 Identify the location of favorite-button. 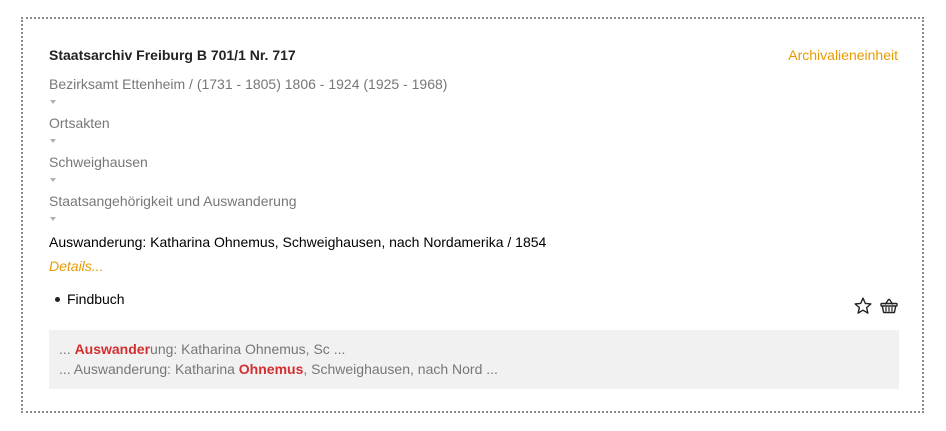
(863, 306).